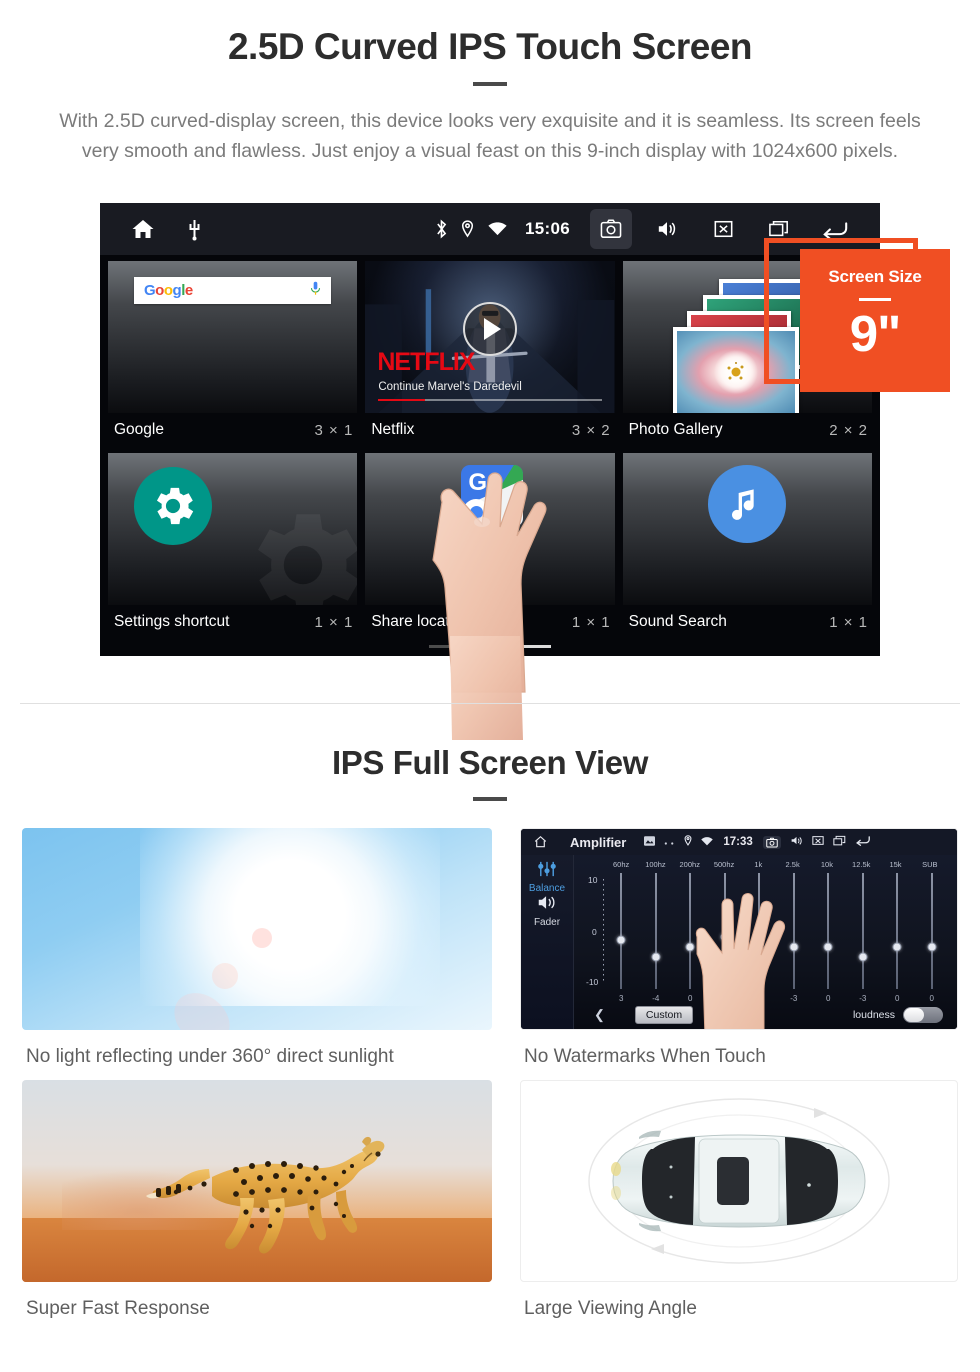 This screenshot has height=1372, width=980. I want to click on band-label: 10k, so click(826, 864).